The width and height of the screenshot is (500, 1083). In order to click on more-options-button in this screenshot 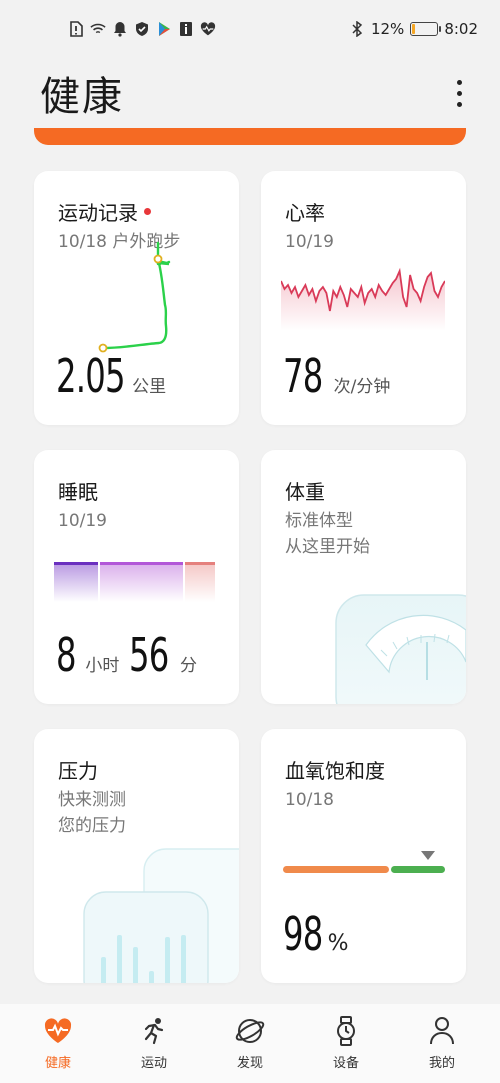, I will do `click(459, 93)`.